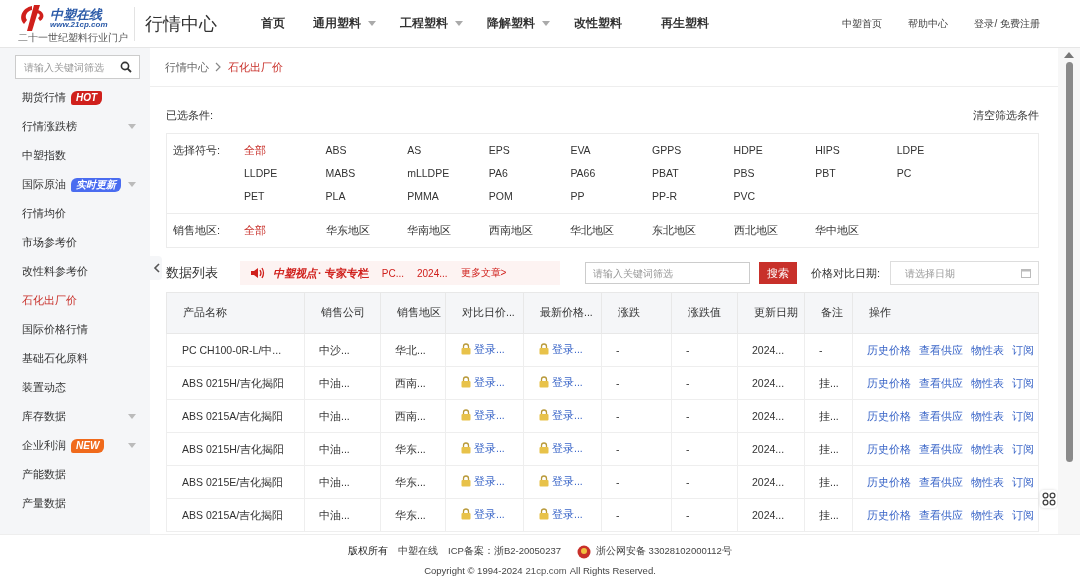 The width and height of the screenshot is (1080, 585). Describe the element at coordinates (75, 445) in the screenshot. I see `sidebar-item: 企业利润 NEW` at that location.